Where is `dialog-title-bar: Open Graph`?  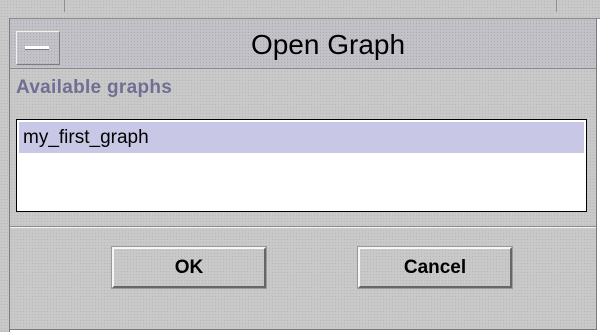 dialog-title-bar: Open Graph is located at coordinates (303, 44).